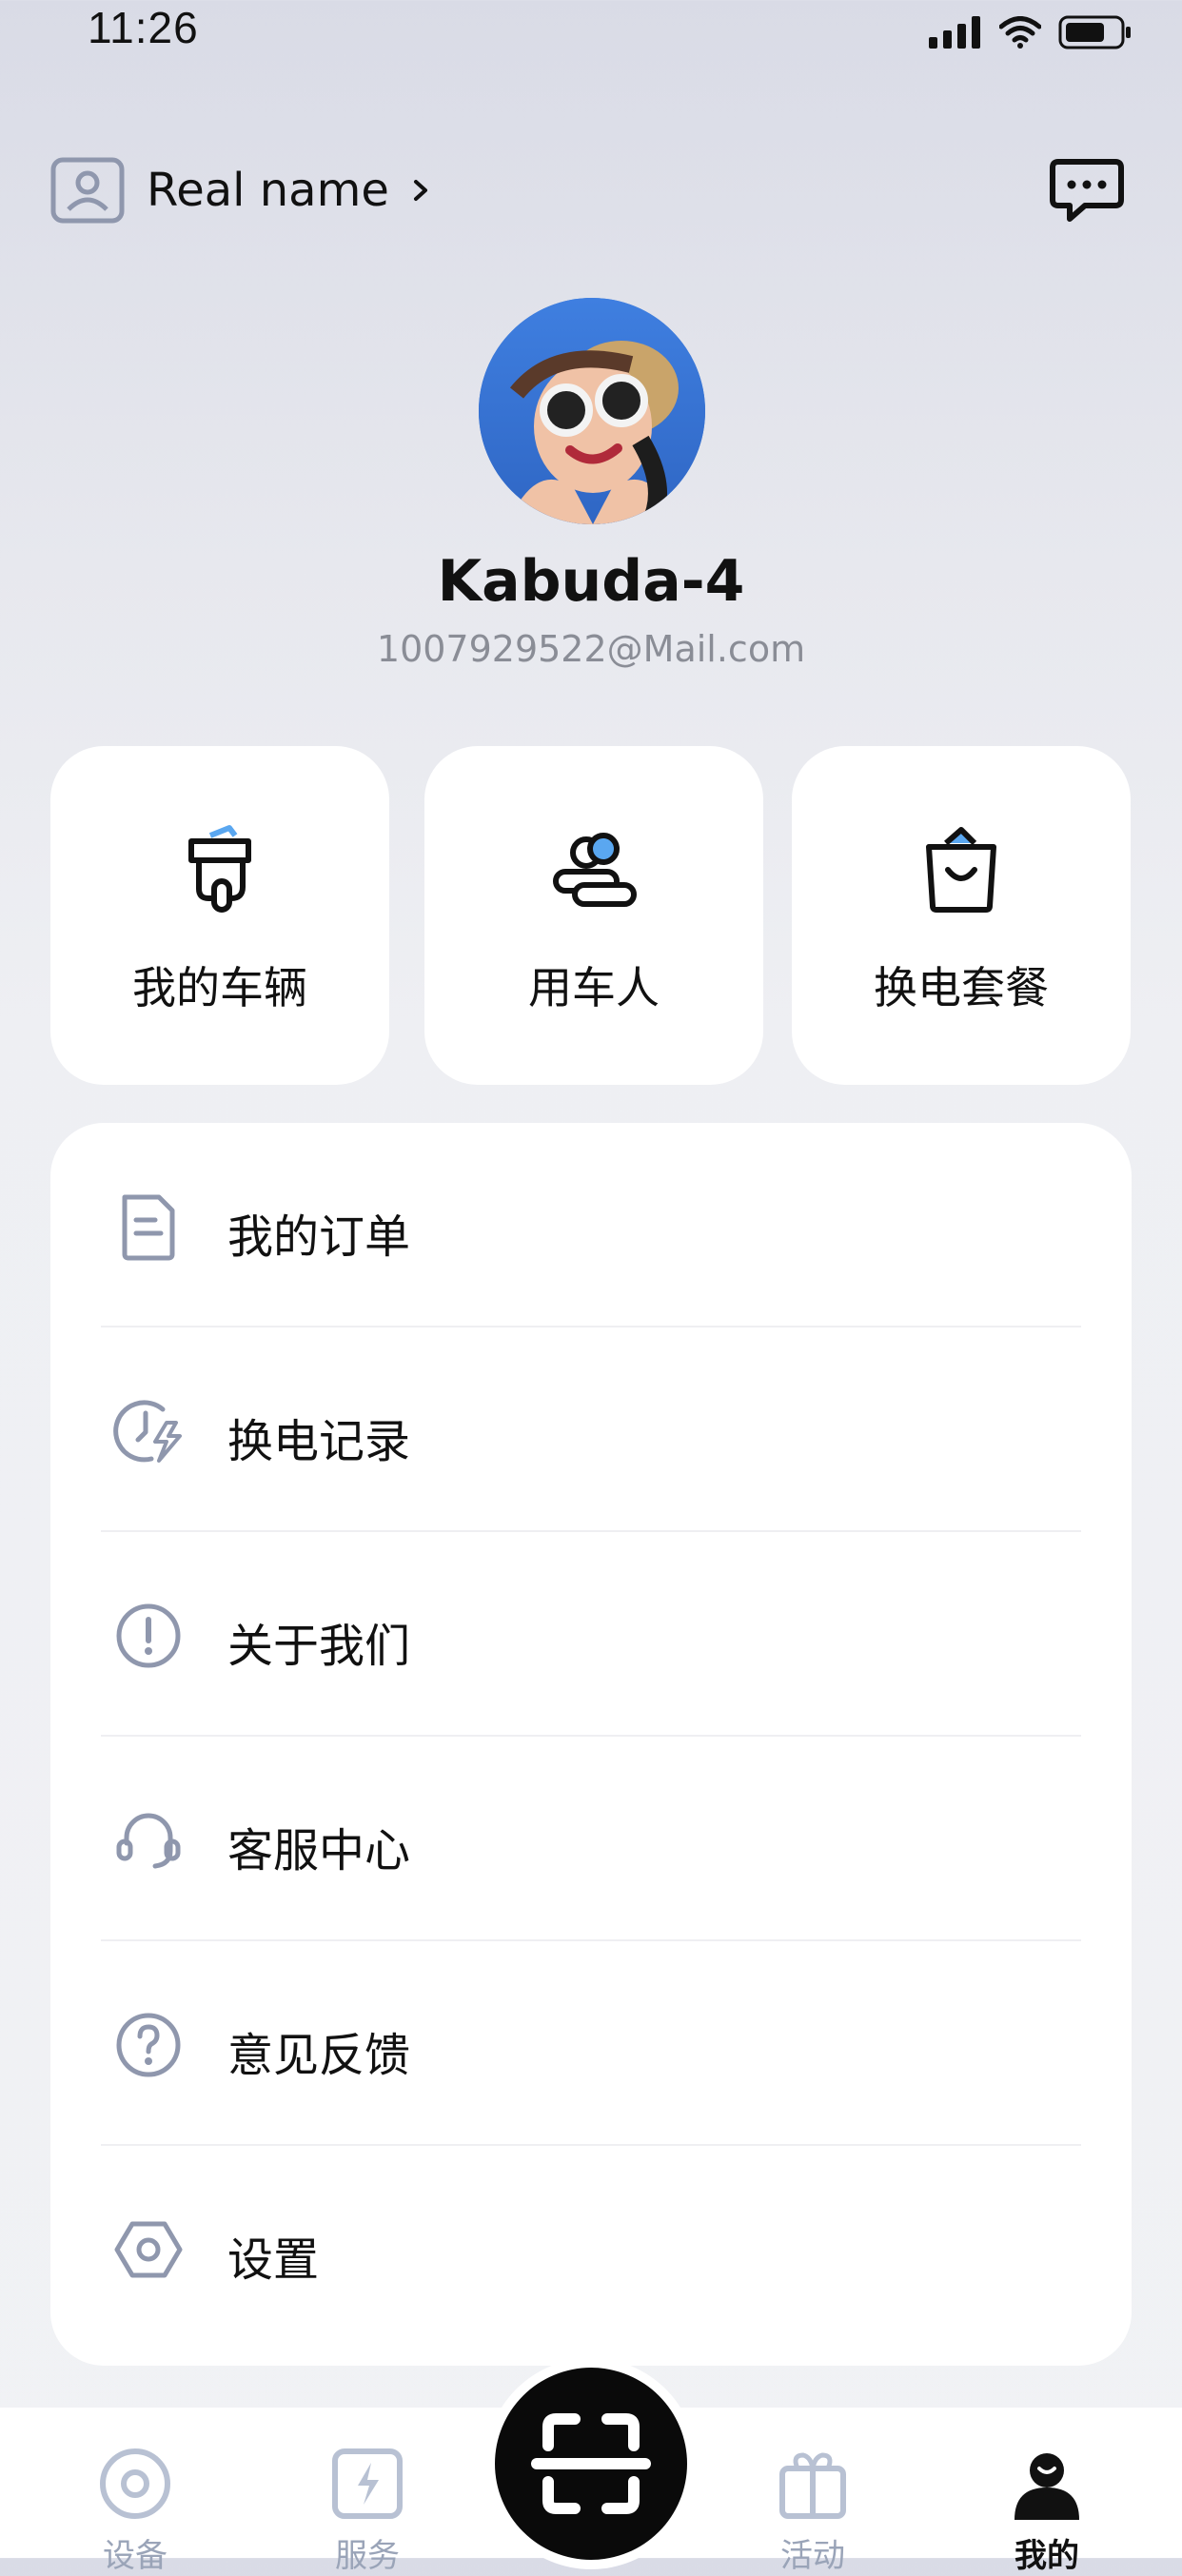 The height and width of the screenshot is (2576, 1182). Describe the element at coordinates (961, 987) in the screenshot. I see `battery-plan-label: 换电套餐` at that location.